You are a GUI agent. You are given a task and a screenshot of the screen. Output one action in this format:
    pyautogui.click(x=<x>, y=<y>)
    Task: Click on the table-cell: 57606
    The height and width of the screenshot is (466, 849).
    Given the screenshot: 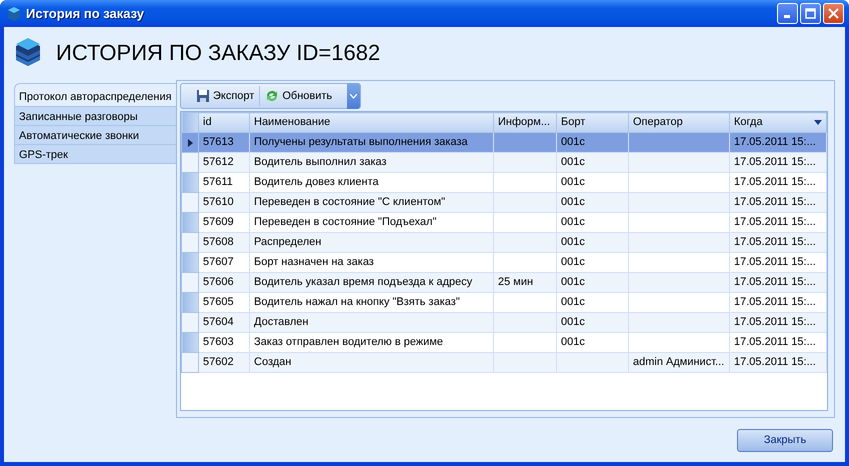 What is the action you would take?
    pyautogui.click(x=224, y=282)
    